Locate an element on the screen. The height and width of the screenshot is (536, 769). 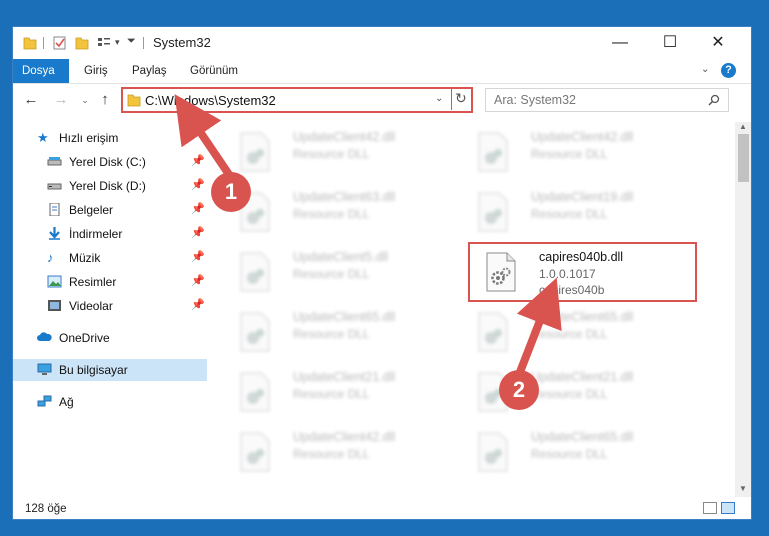
step-badge-2: 2 is located at coordinates (519, 390).